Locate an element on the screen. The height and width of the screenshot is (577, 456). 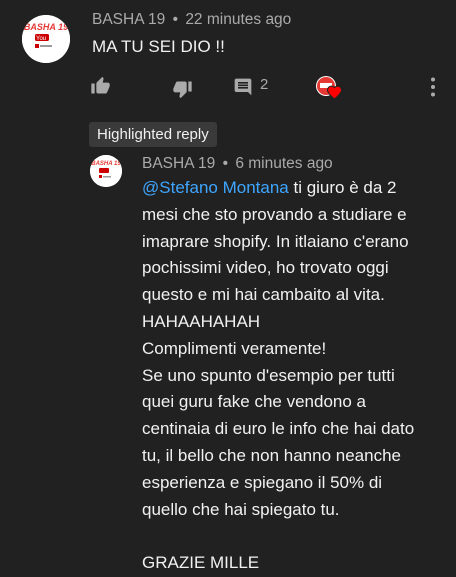
comment-menu-button is located at coordinates (433, 87).